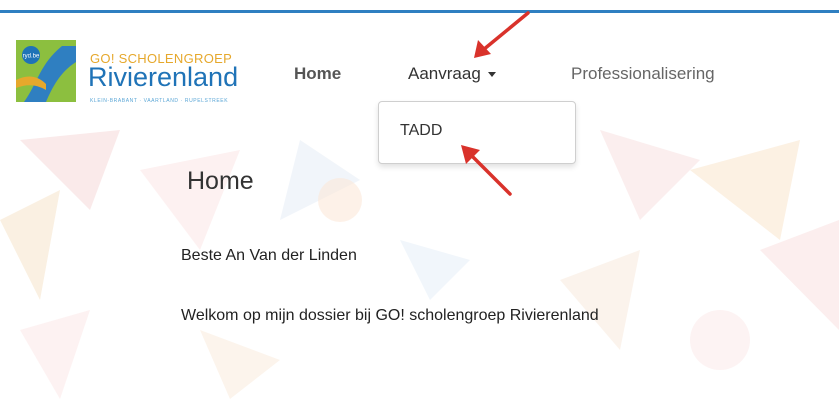 The width and height of the screenshot is (839, 399). What do you see at coordinates (491, 75) in the screenshot?
I see `caret-down-icon` at bounding box center [491, 75].